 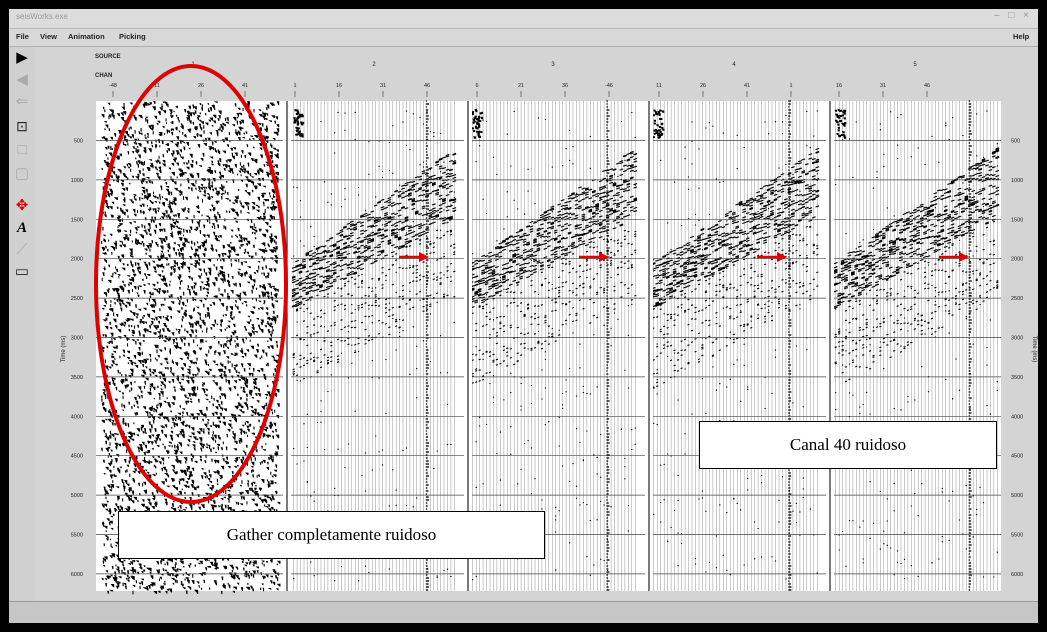 I want to click on chan-tick-label: 21, so click(x=521, y=86).